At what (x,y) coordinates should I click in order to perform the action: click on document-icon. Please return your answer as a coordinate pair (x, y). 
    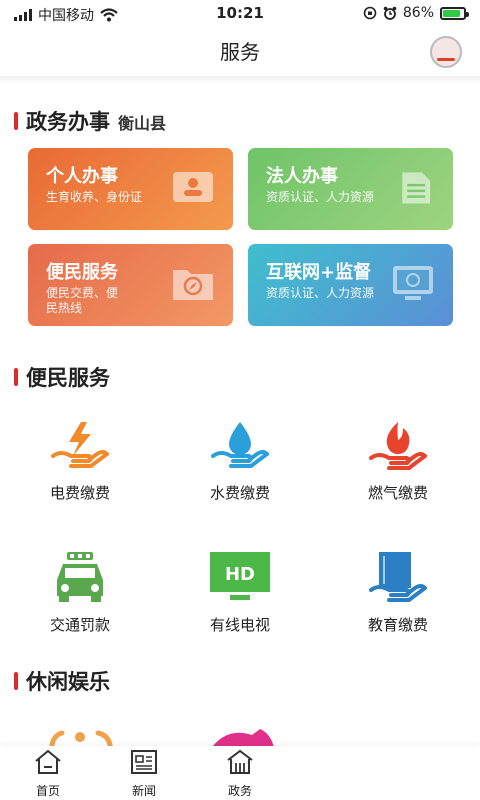
    Looking at the image, I should click on (416, 188).